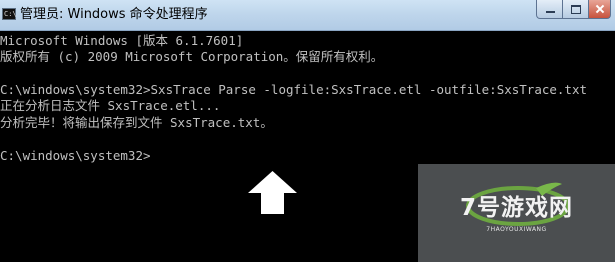 This screenshot has height=262, width=615. I want to click on maximize-button, so click(576, 9).